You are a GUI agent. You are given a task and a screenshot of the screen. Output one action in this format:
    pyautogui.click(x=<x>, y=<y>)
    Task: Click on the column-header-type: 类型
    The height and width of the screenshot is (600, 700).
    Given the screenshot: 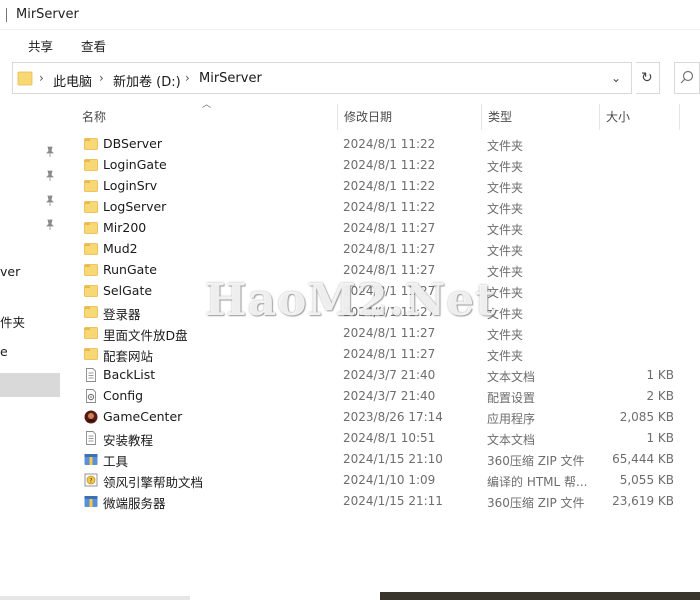 What is the action you would take?
    pyautogui.click(x=541, y=116)
    